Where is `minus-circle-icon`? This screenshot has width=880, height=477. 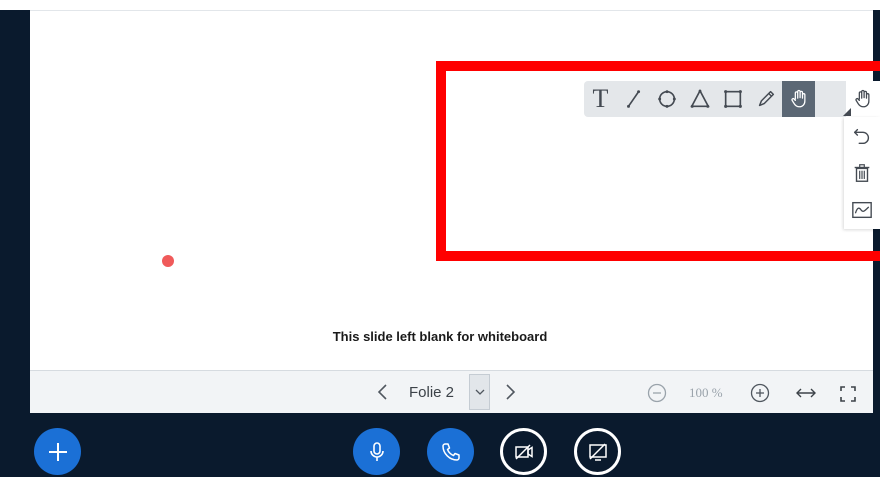
minus-circle-icon is located at coordinates (657, 393).